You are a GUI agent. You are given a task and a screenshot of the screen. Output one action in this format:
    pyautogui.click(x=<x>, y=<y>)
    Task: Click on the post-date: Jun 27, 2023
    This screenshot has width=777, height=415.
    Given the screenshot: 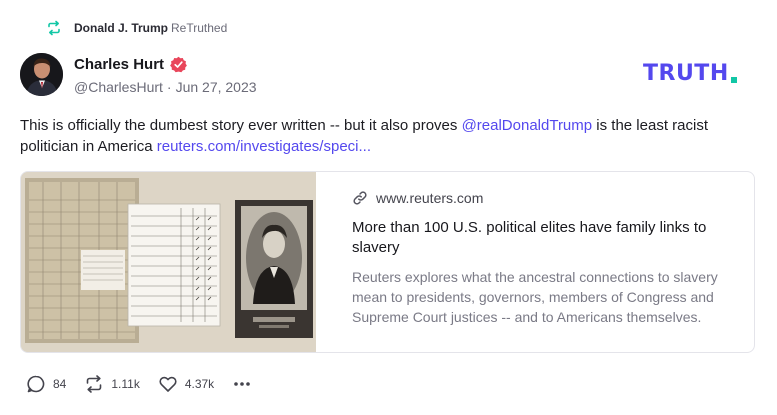 What is the action you would take?
    pyautogui.click(x=216, y=87)
    